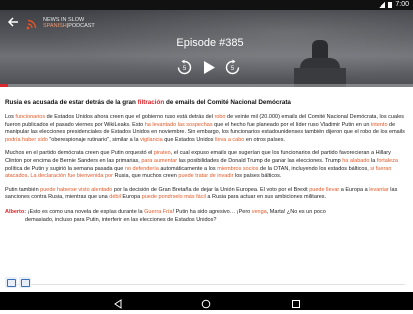  I want to click on vocabulary-word: La declaración fue bienvenida por, so click(71, 176).